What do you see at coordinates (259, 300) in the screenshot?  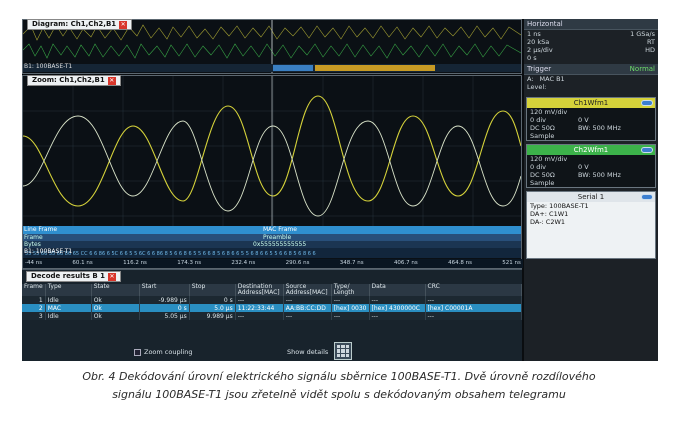 I see `cell-dest: ---` at bounding box center [259, 300].